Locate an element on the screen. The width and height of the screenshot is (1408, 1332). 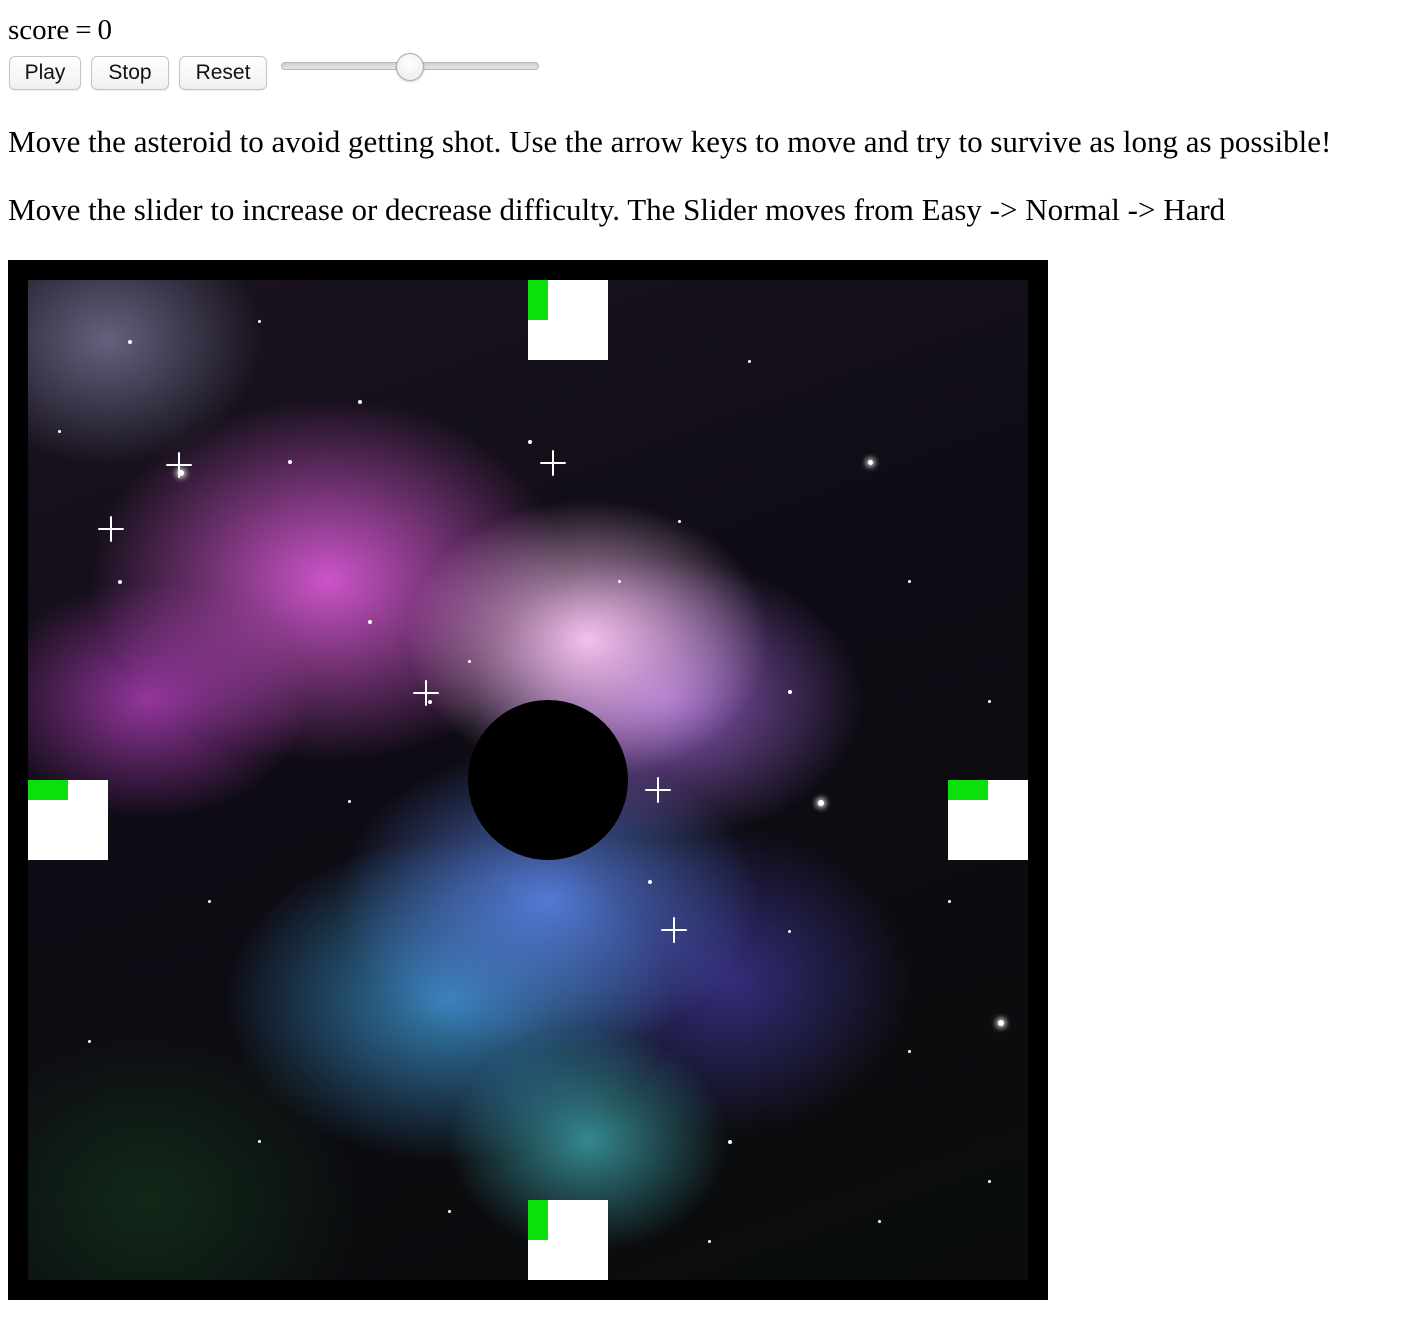
slider-thumb is located at coordinates (410, 67).